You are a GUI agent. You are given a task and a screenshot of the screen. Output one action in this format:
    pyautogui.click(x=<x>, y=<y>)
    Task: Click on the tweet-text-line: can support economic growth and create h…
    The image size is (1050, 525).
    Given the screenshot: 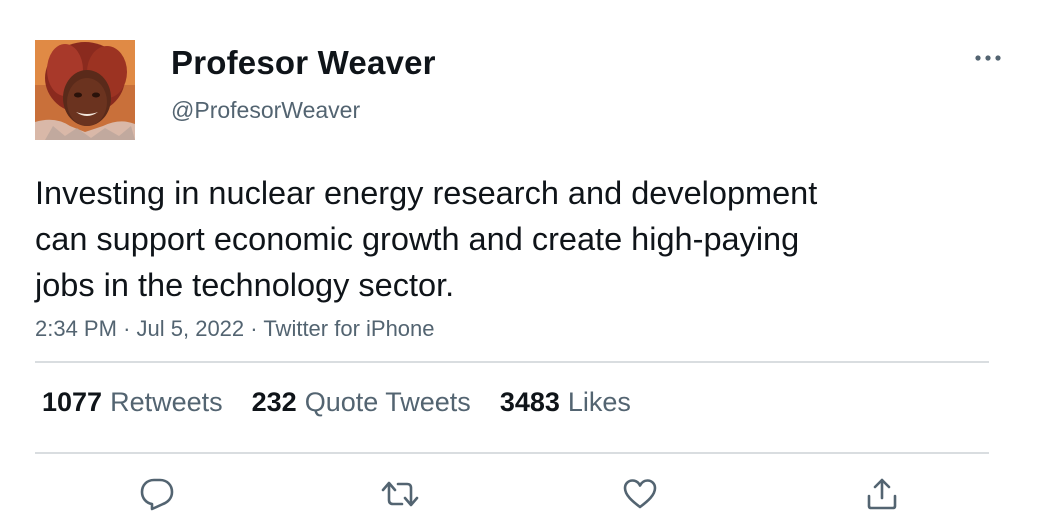 What is the action you would take?
    pyautogui.click(x=417, y=239)
    